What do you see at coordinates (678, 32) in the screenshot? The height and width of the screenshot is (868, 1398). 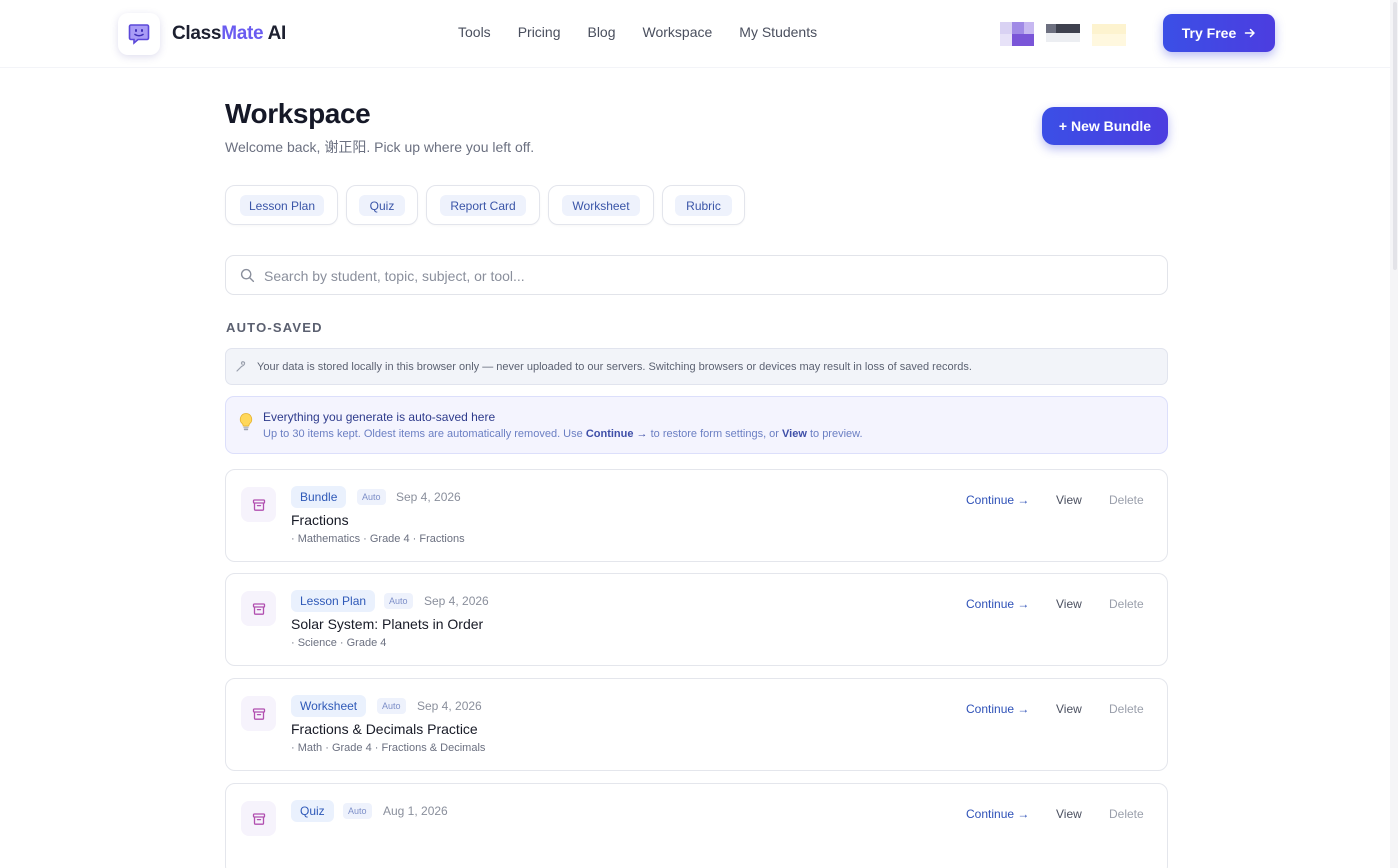 I see `nav-workspace: Workspace` at bounding box center [678, 32].